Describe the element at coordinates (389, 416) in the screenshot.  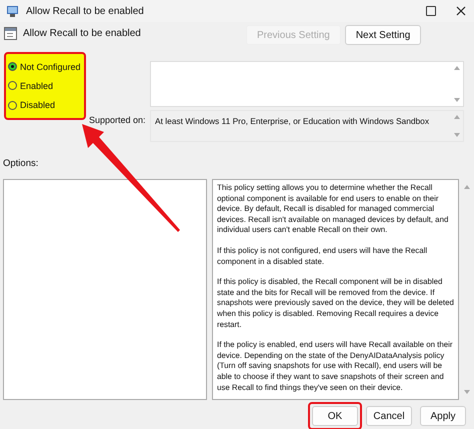
I see `dialog-button: Cancel` at that location.